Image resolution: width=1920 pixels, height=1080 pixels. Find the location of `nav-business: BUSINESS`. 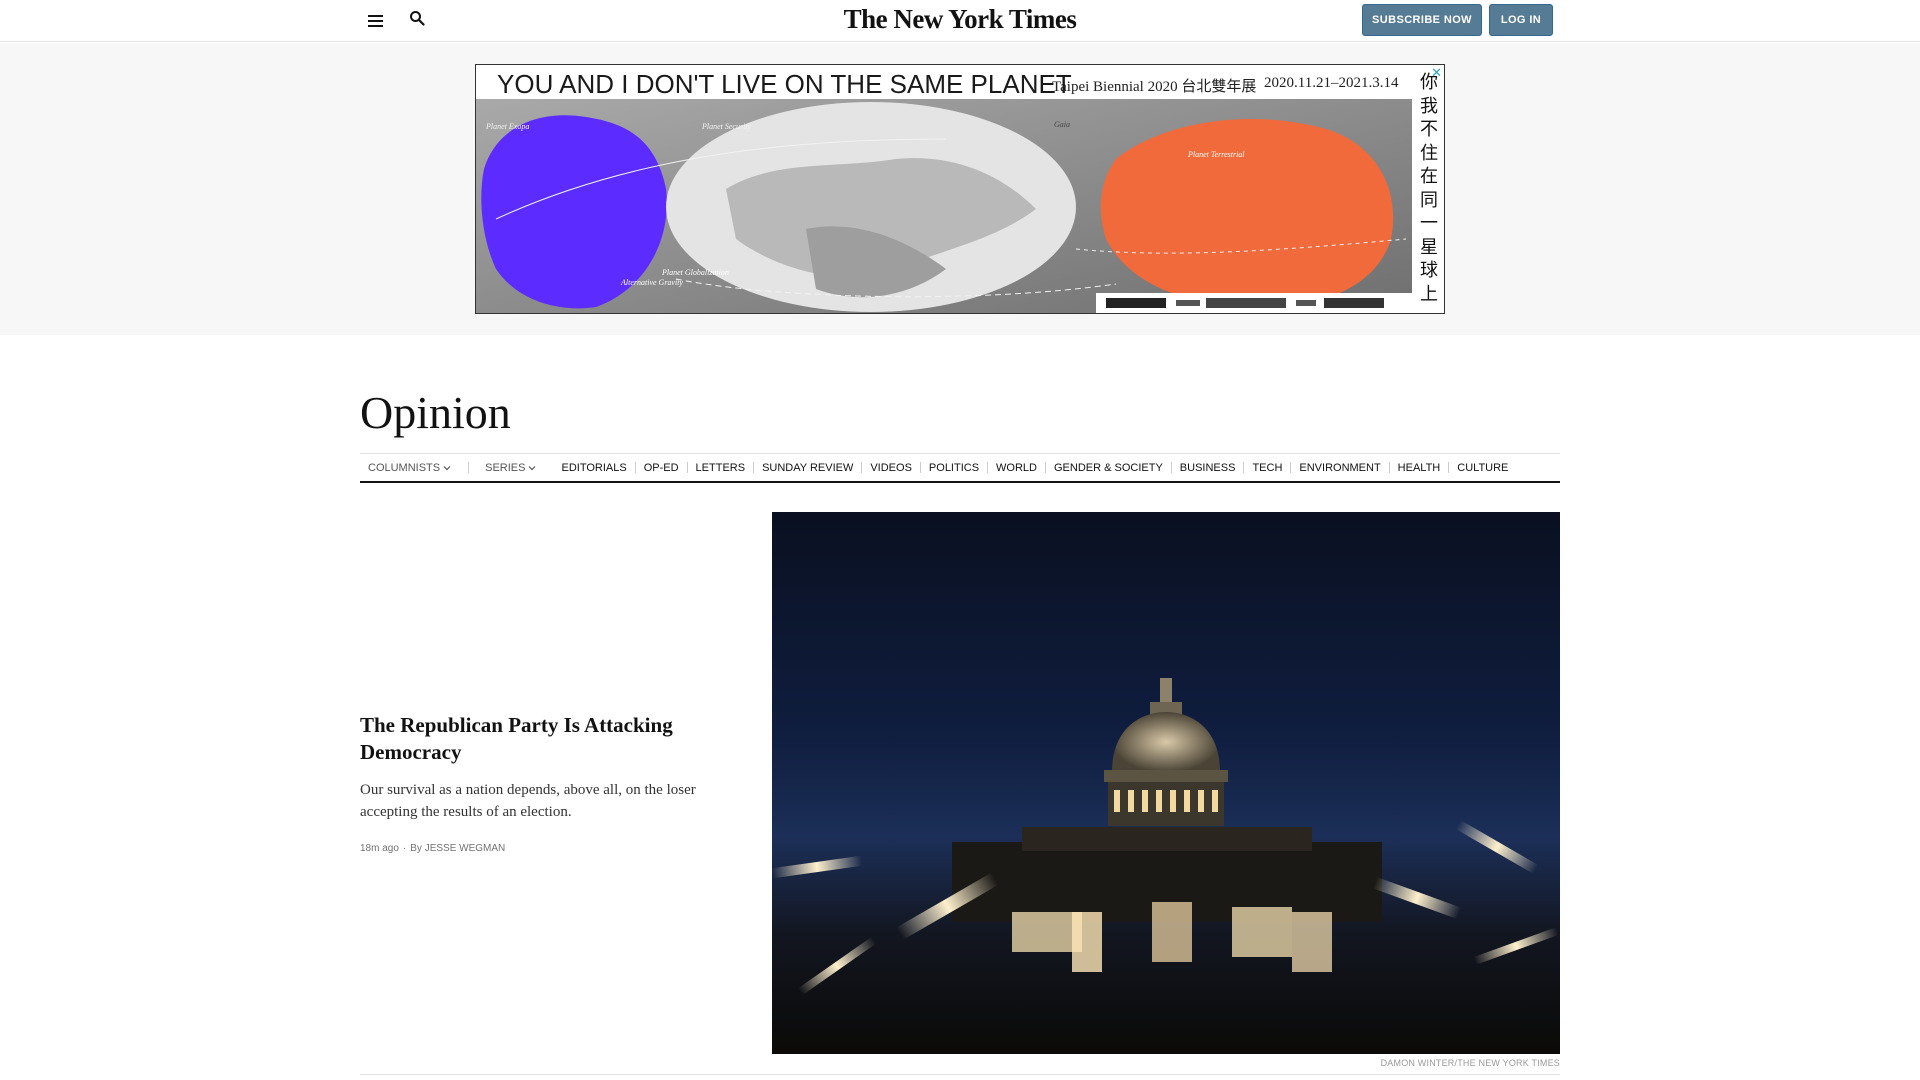

nav-business: BUSINESS is located at coordinates (1208, 468).